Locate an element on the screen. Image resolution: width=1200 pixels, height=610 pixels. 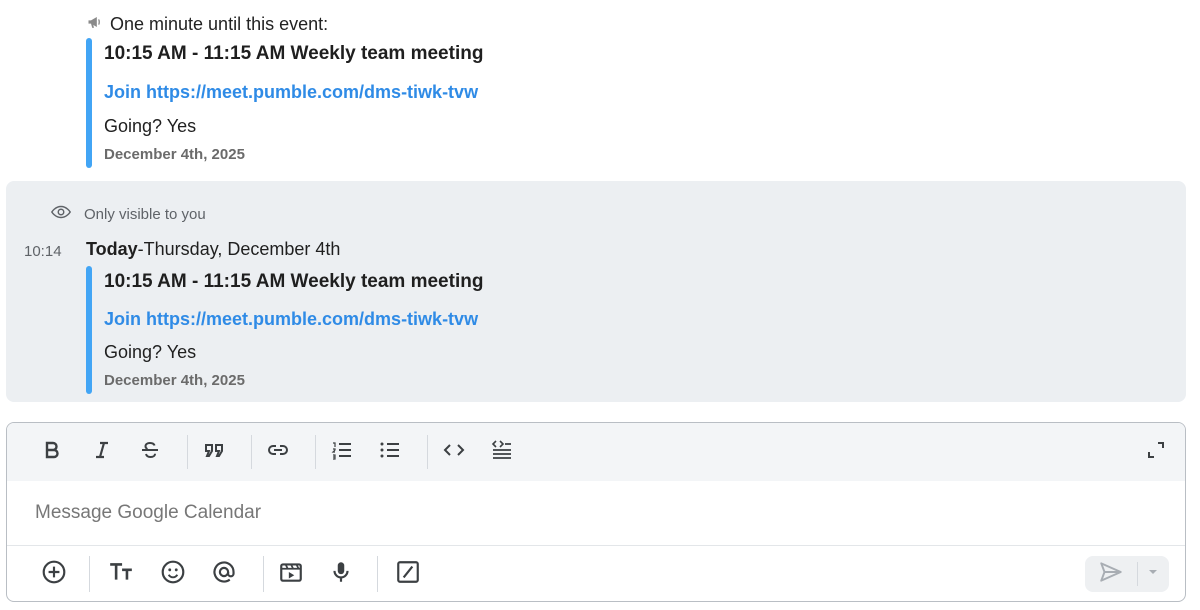
at-sign-icon is located at coordinates (224, 574).